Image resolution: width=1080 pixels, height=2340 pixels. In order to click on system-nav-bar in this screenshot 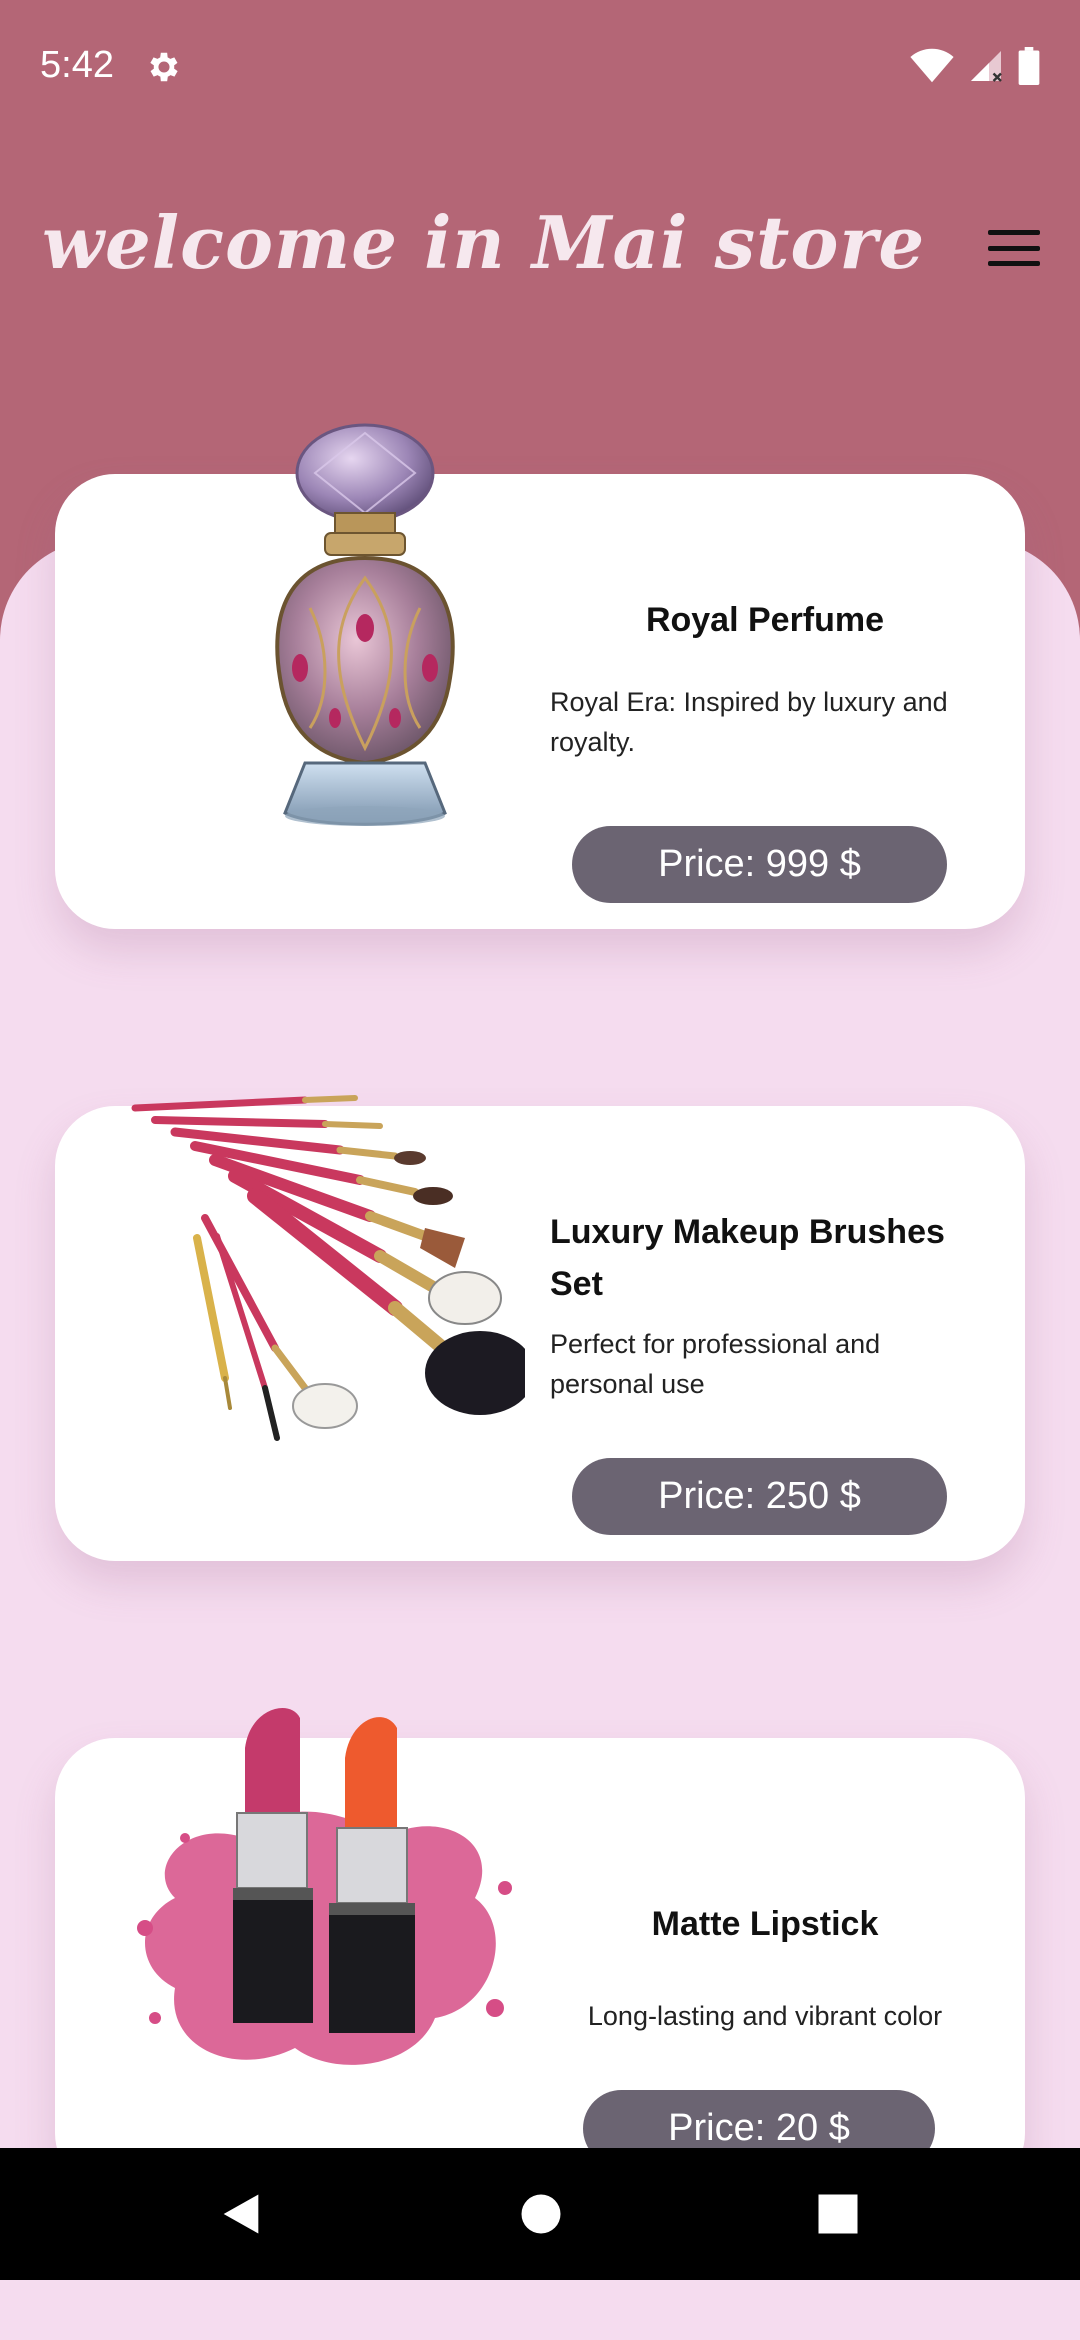, I will do `click(540, 2214)`.